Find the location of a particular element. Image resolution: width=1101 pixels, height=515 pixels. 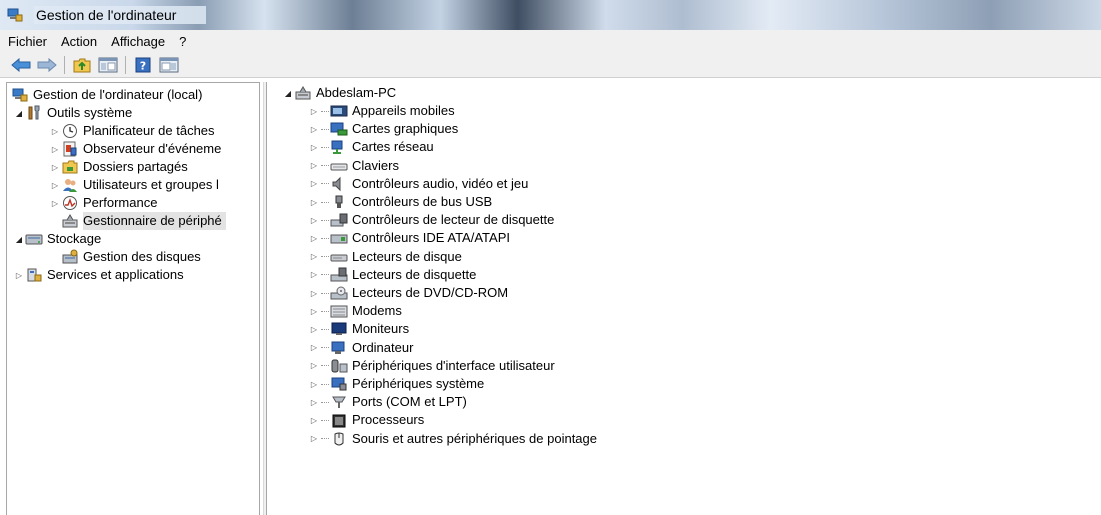

performance-icon is located at coordinates (70, 203).